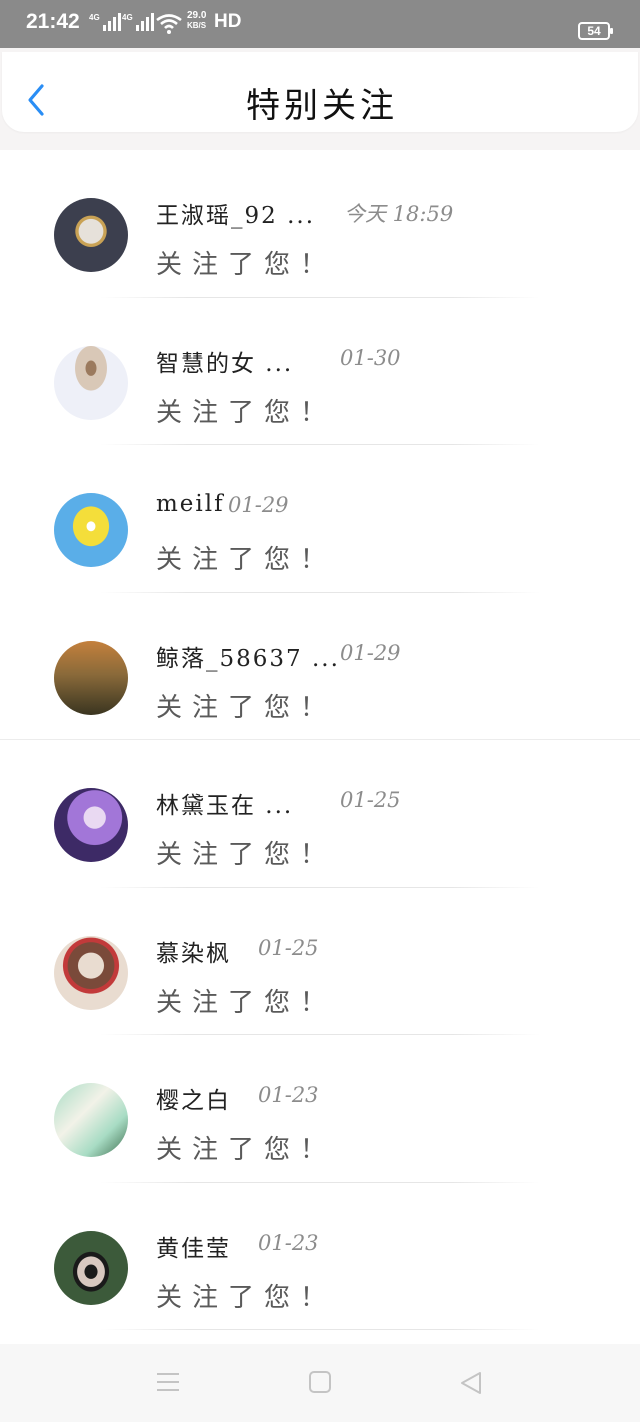  I want to click on speed-value: 29.0, so click(197, 15).